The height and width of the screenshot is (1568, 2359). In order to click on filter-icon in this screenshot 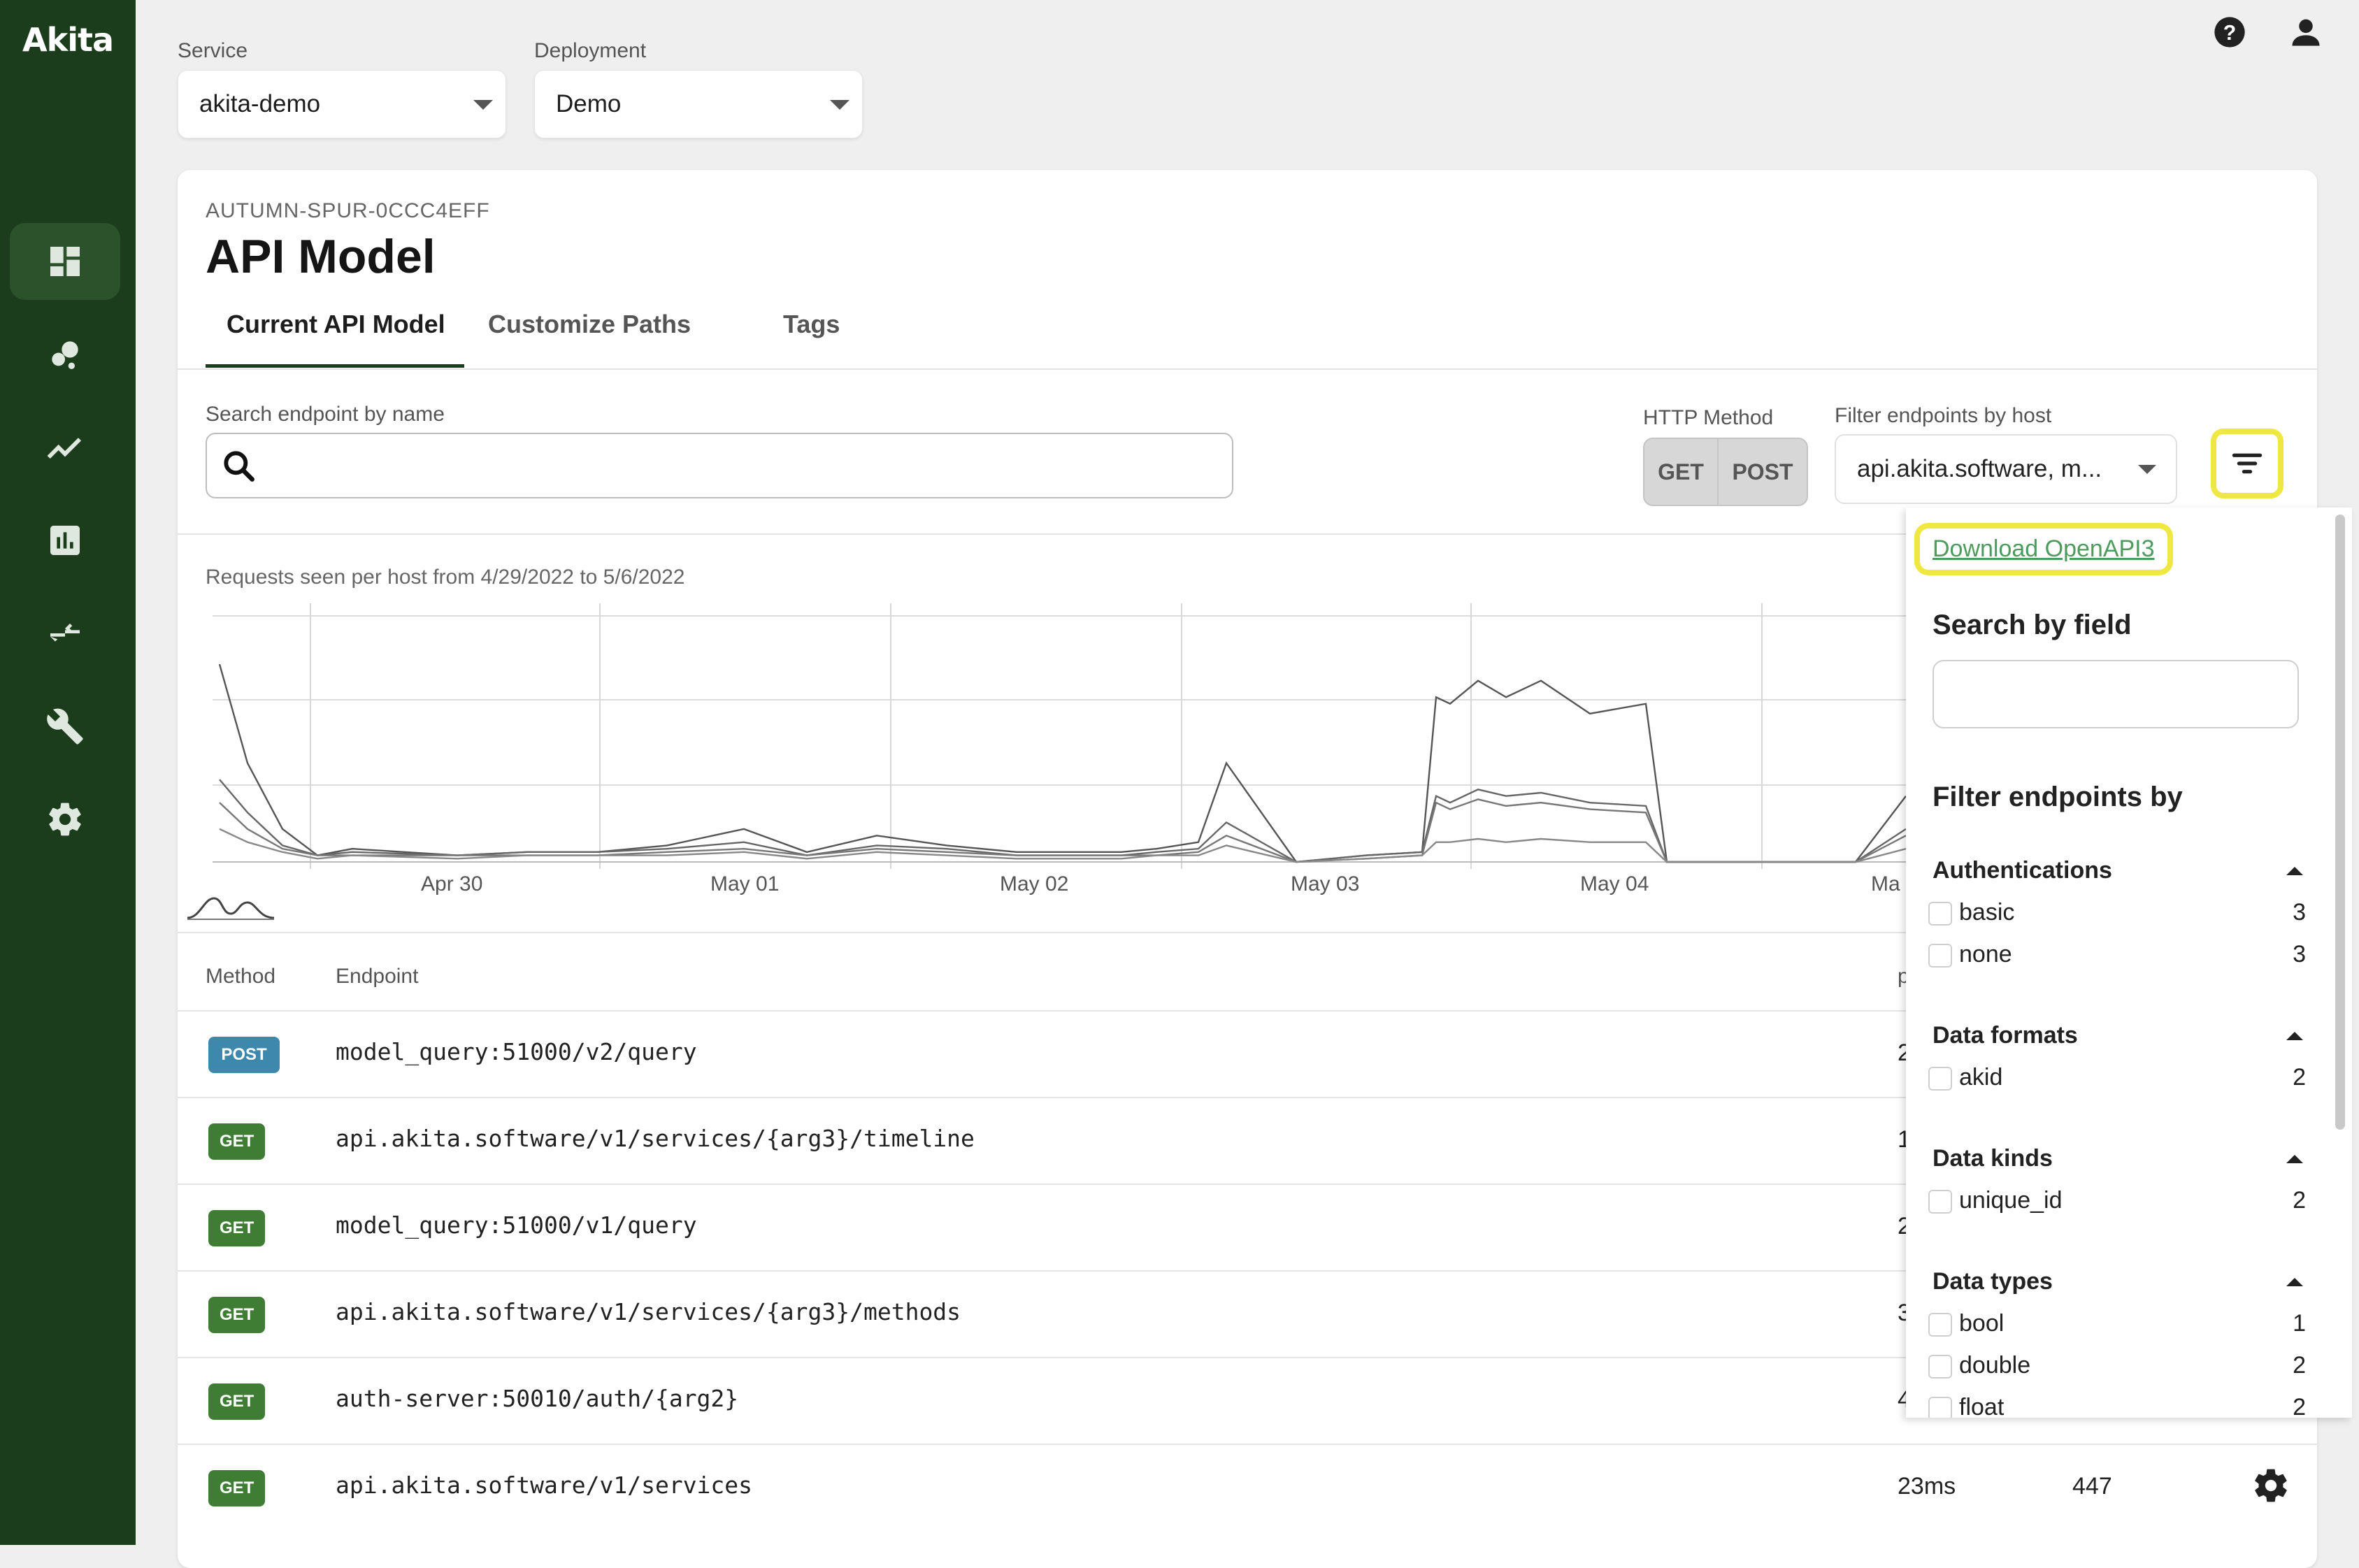, I will do `click(2247, 463)`.